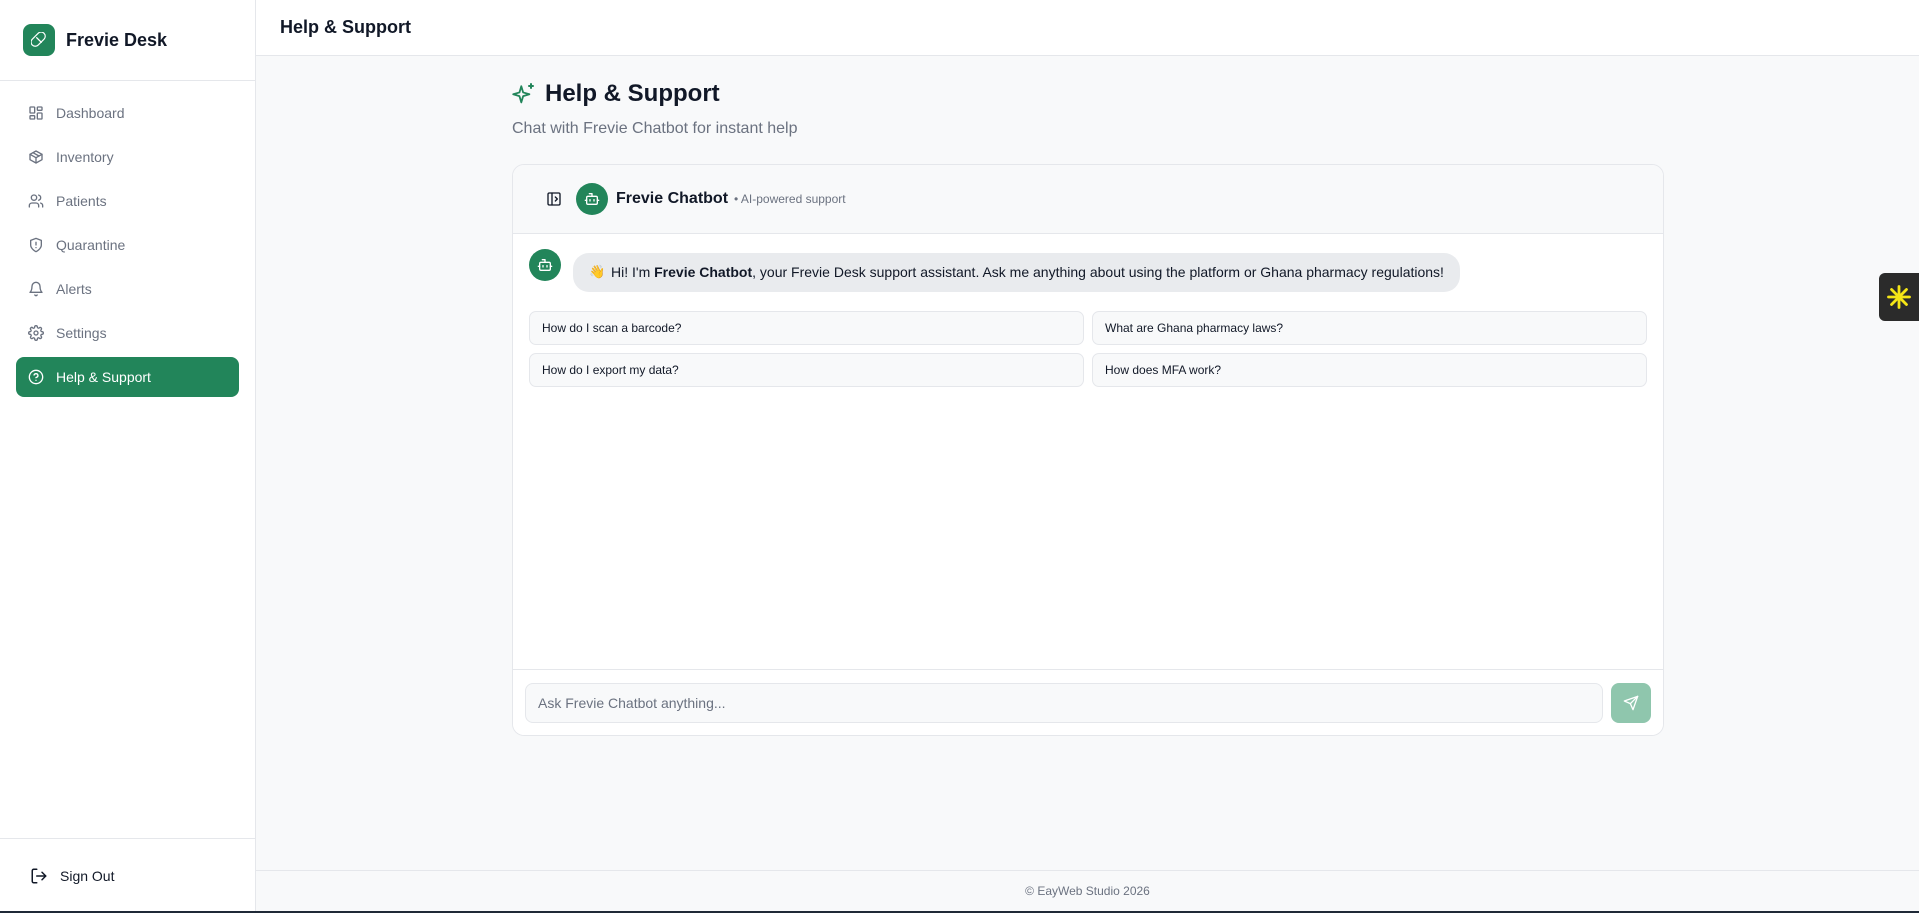 The height and width of the screenshot is (913, 1919). Describe the element at coordinates (39, 40) in the screenshot. I see `pill-icon` at that location.